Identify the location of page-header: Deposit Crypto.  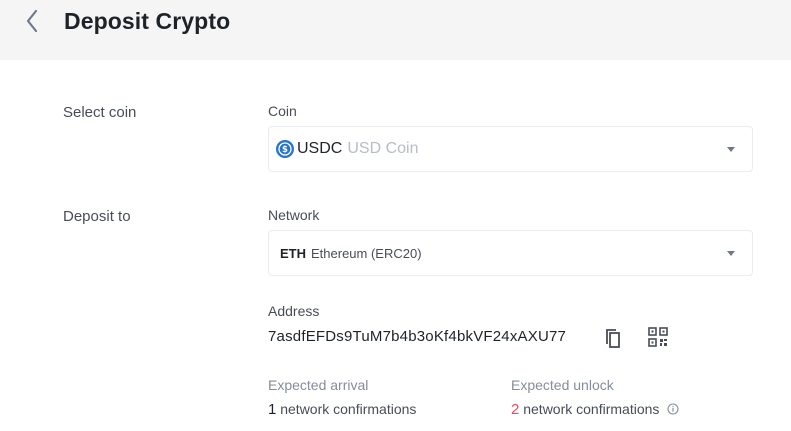
(395, 30).